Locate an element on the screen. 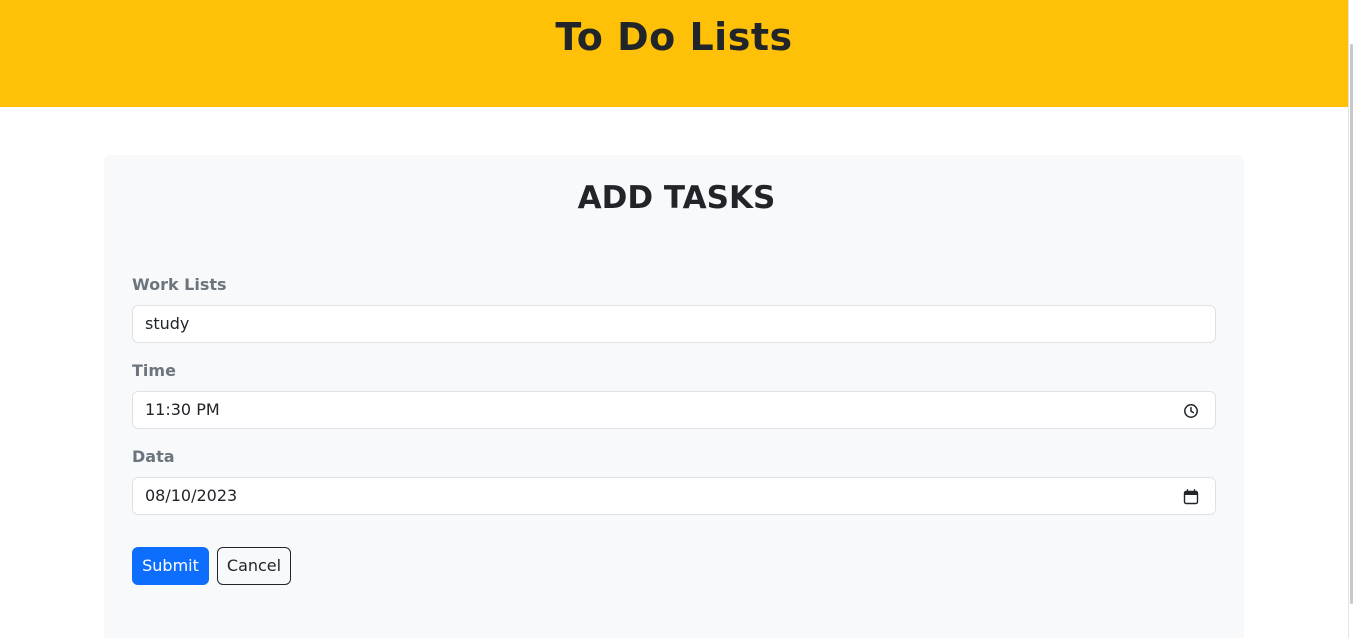 This screenshot has width=1353, height=638. work-list-label: Work Lists is located at coordinates (179, 284).